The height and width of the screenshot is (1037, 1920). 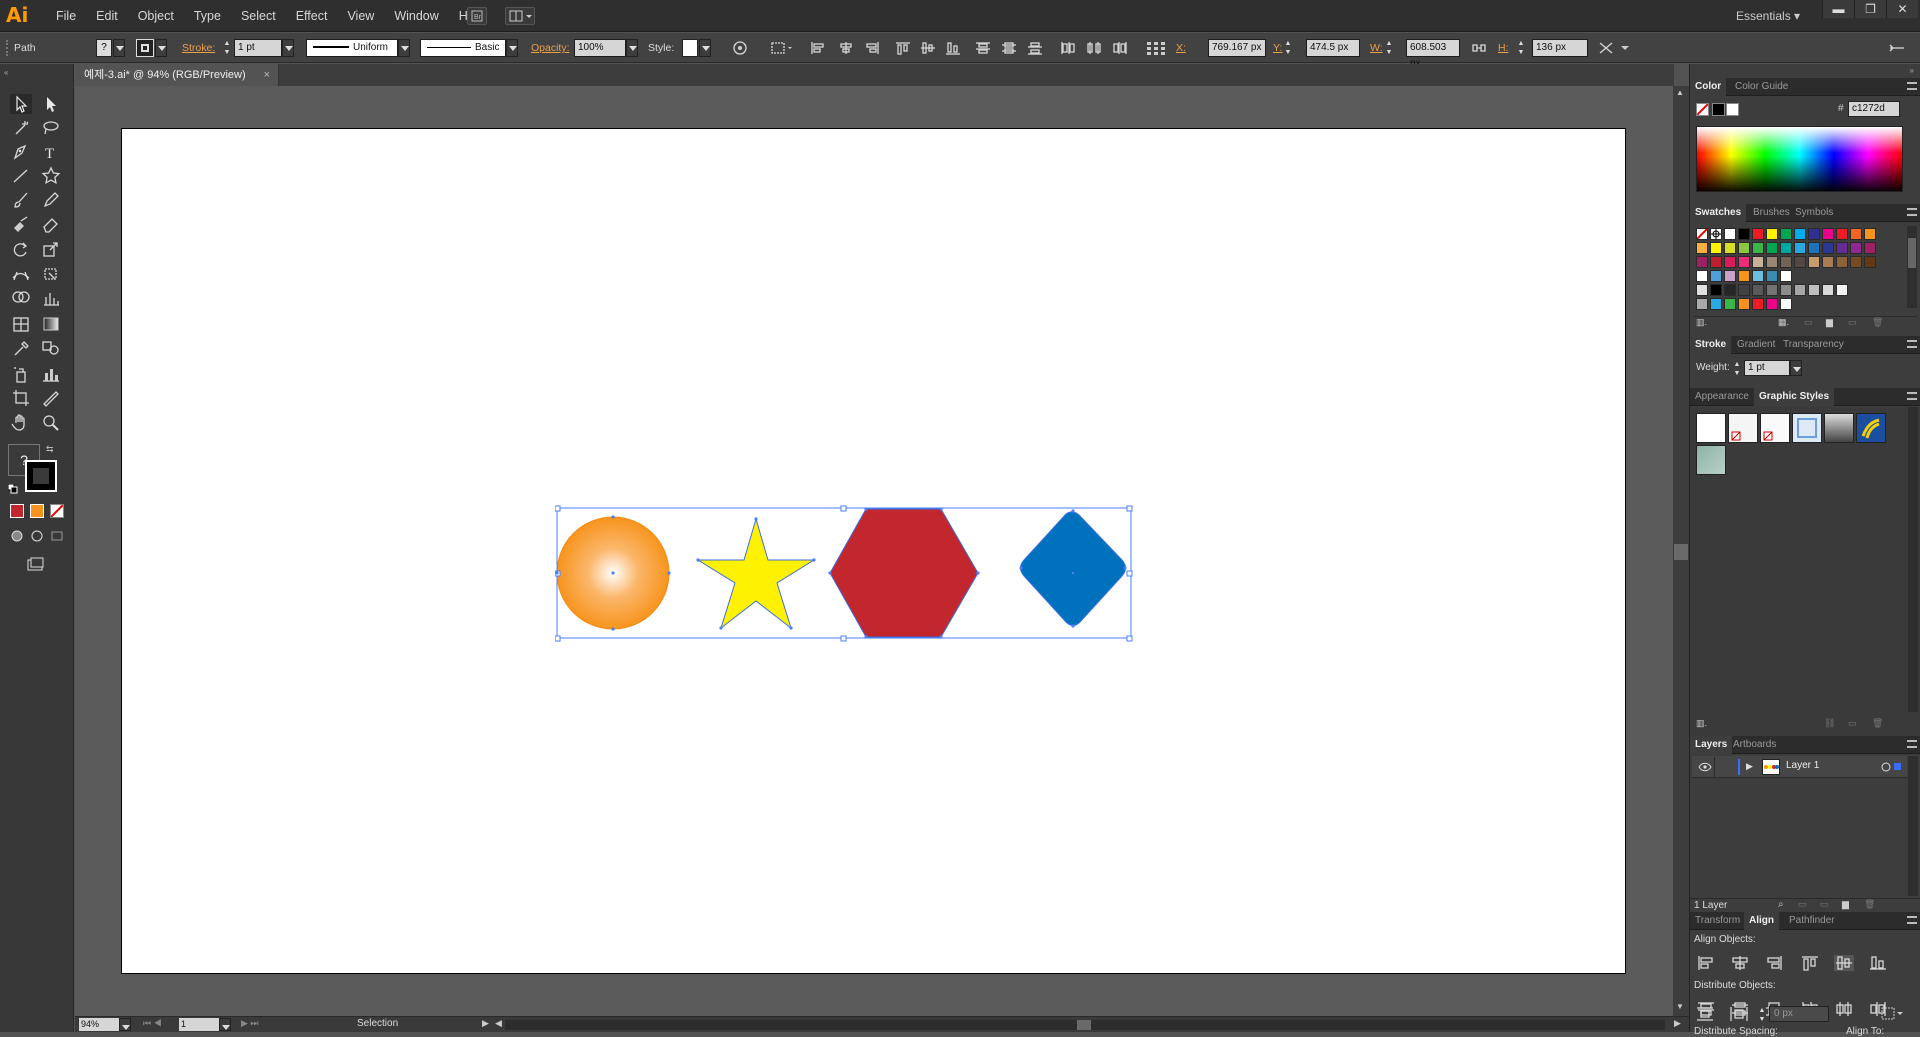 I want to click on width-tool, so click(x=21, y=274).